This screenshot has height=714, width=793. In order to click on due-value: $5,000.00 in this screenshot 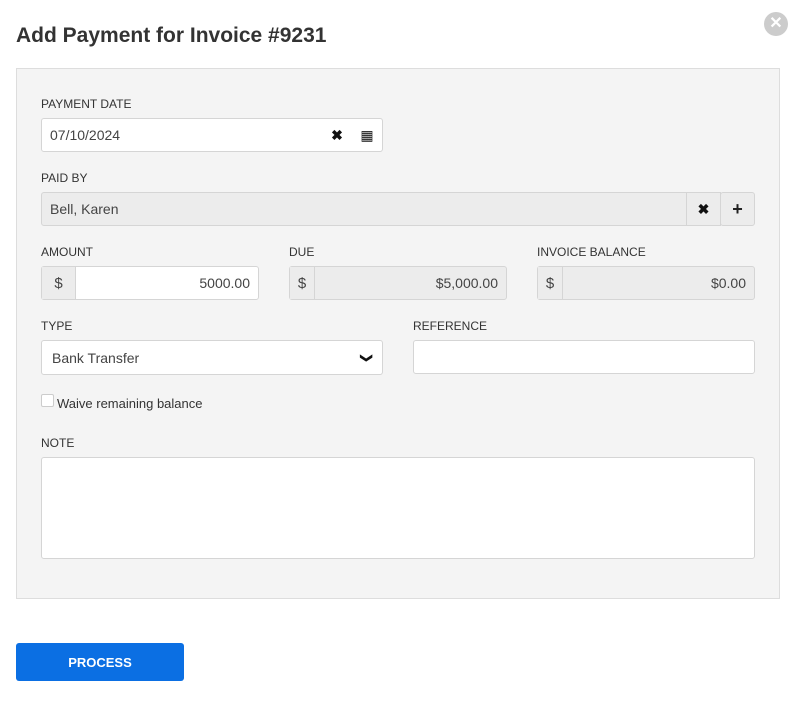, I will do `click(466, 283)`.